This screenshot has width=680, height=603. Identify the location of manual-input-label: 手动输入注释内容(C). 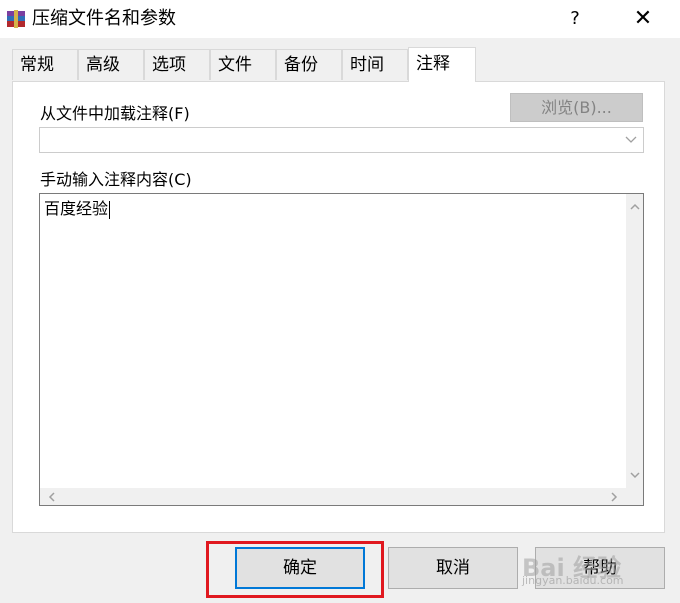
(116, 179).